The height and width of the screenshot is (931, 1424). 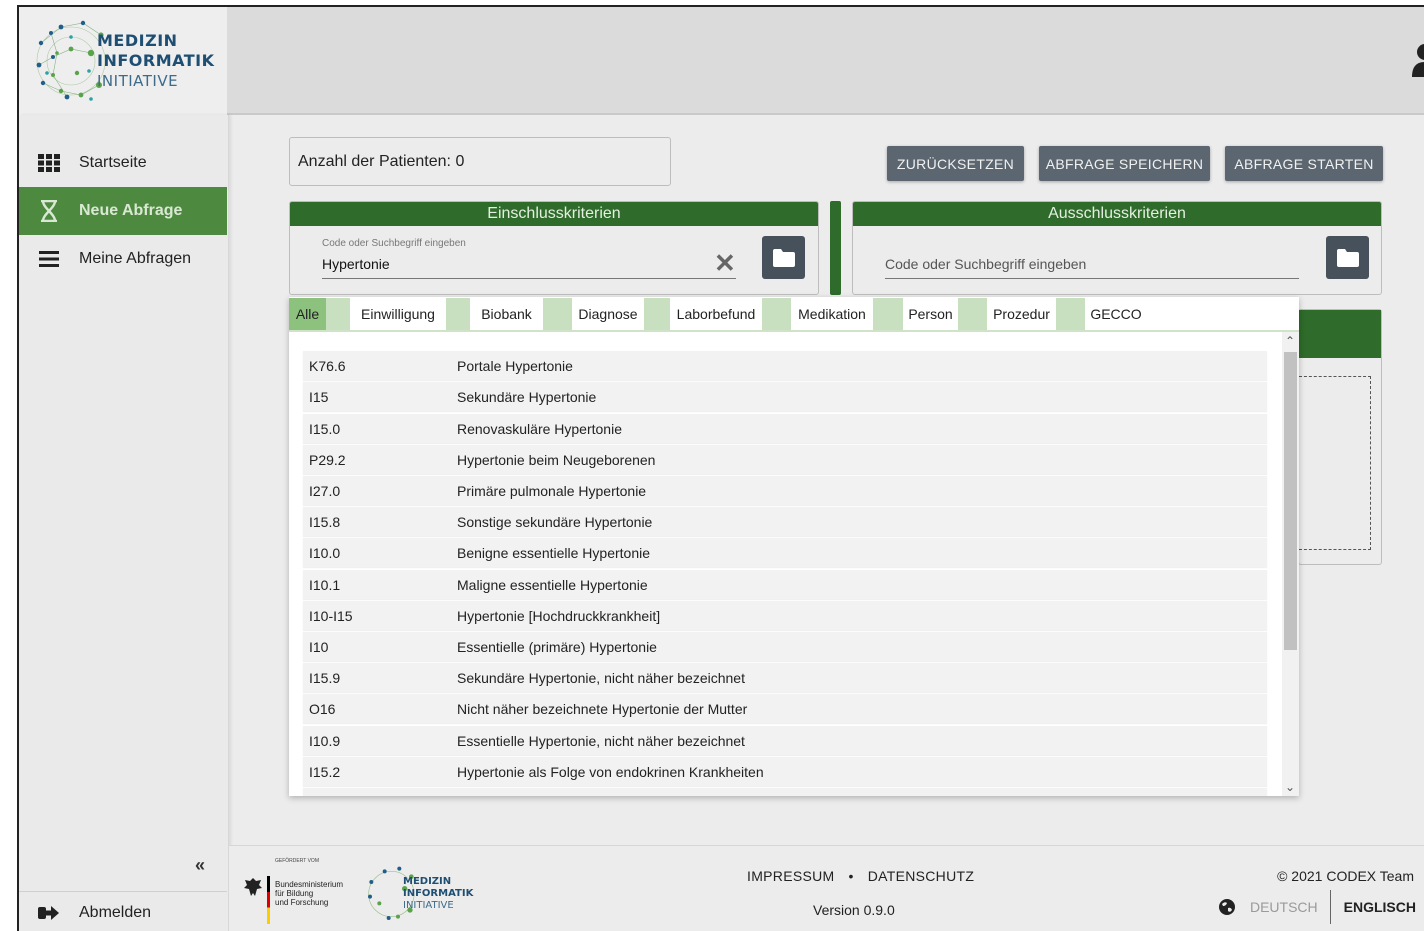 I want to click on exclusion-criteria-card, so click(x=1340, y=437).